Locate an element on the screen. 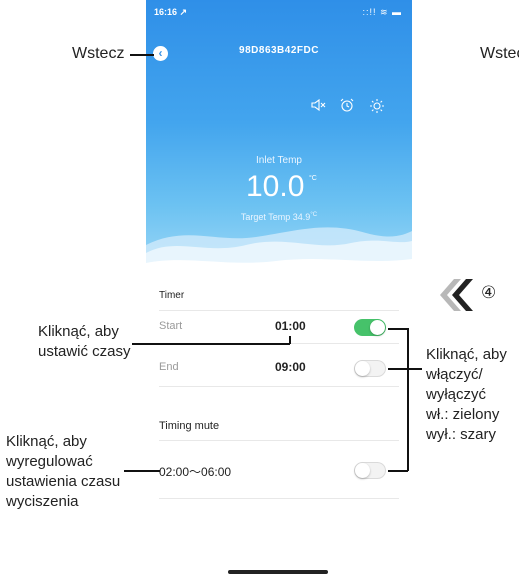  status-icons: ::!! ≋ ▬ is located at coordinates (382, 12).